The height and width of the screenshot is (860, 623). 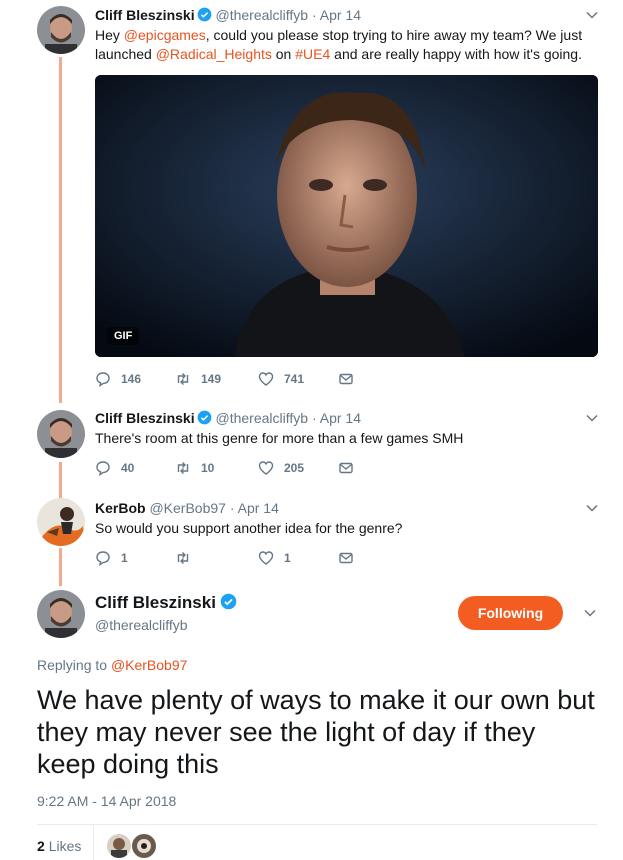 What do you see at coordinates (124, 558) in the screenshot?
I see `reply-count: 1` at bounding box center [124, 558].